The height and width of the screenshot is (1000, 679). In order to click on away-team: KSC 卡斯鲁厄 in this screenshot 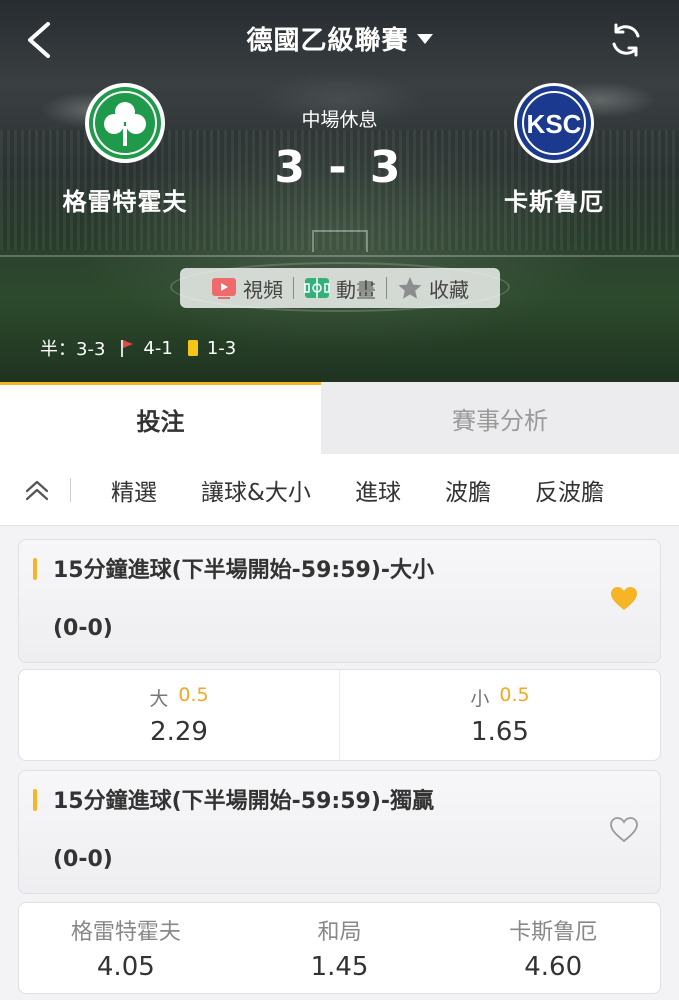, I will do `click(554, 149)`.